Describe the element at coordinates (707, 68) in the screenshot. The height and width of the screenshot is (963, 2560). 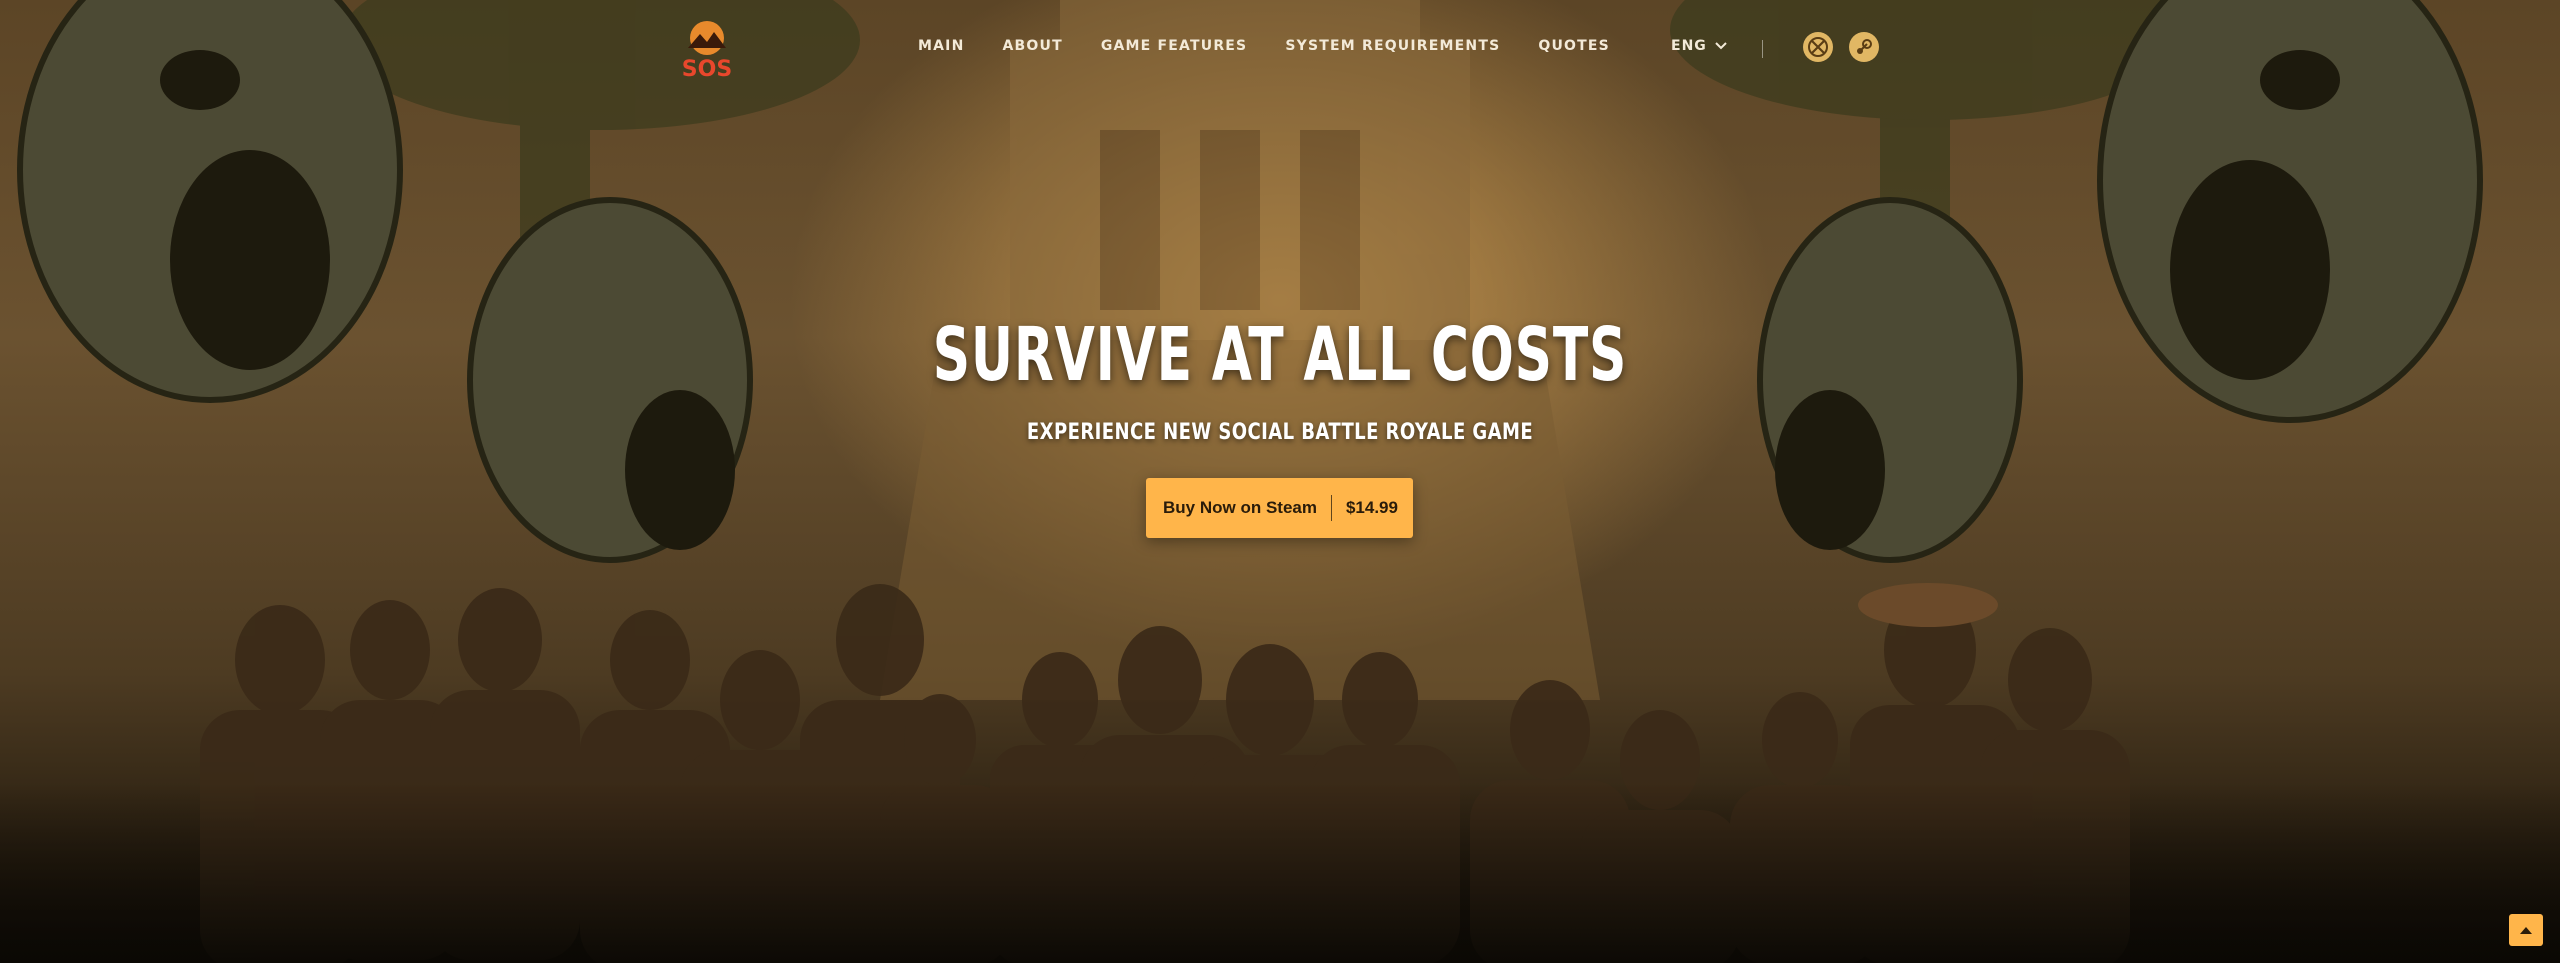
I see `logo-text: SOS` at that location.